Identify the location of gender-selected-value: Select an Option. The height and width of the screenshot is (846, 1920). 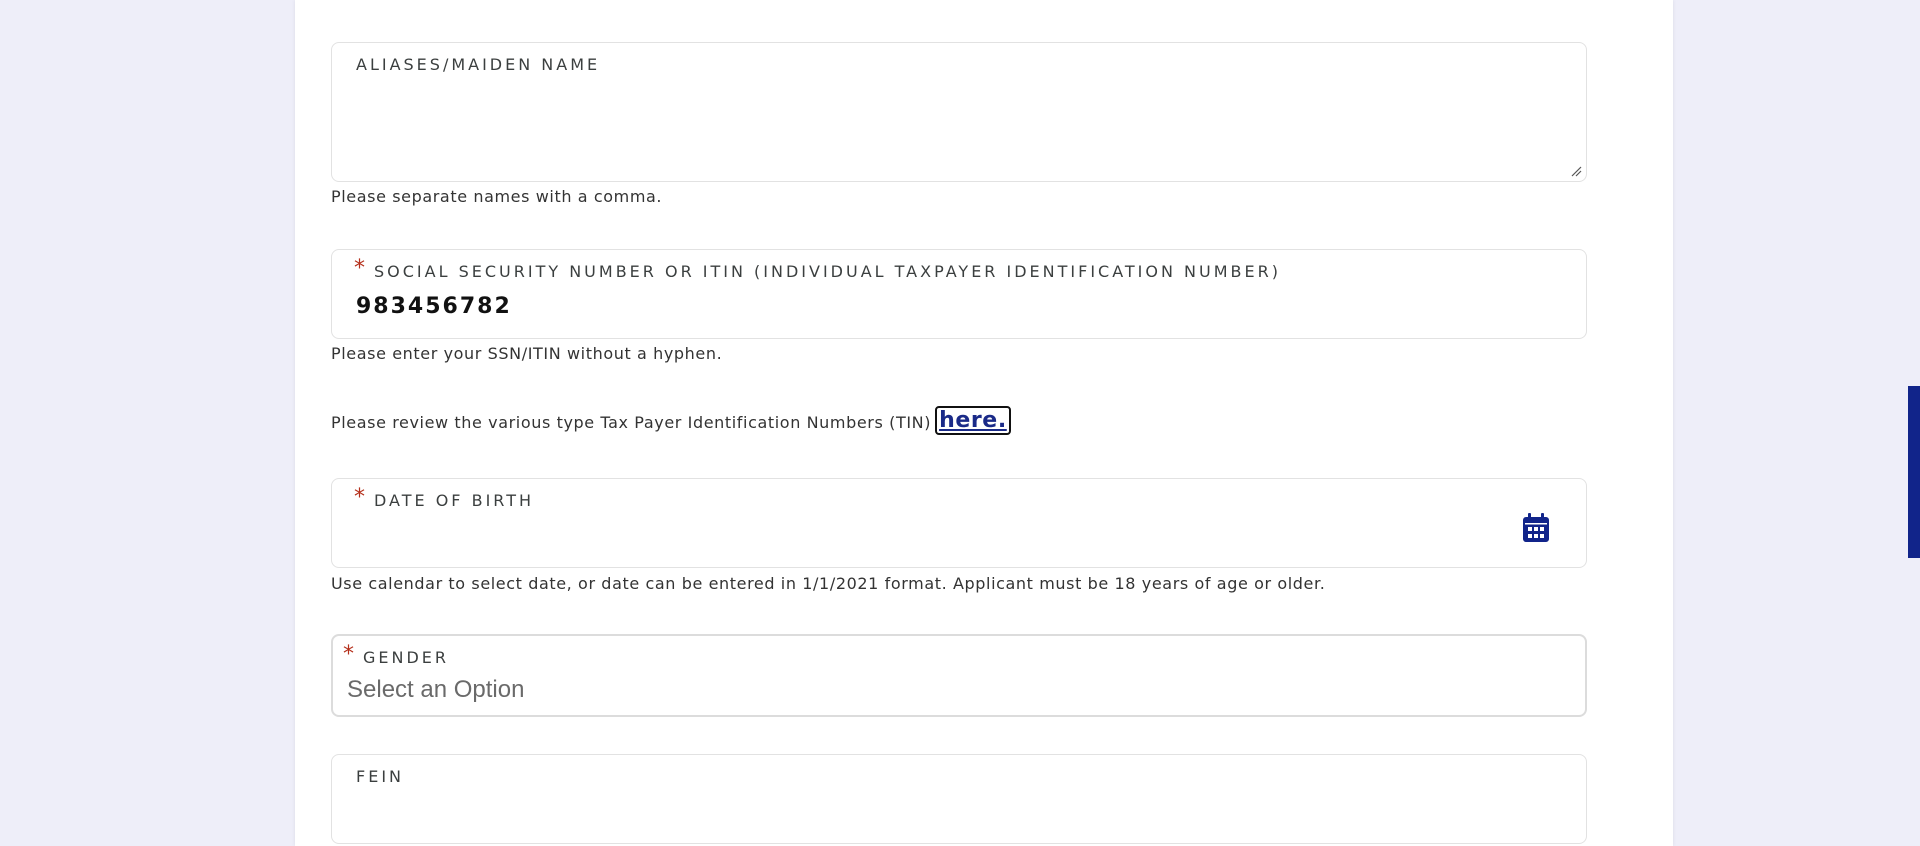
(435, 690).